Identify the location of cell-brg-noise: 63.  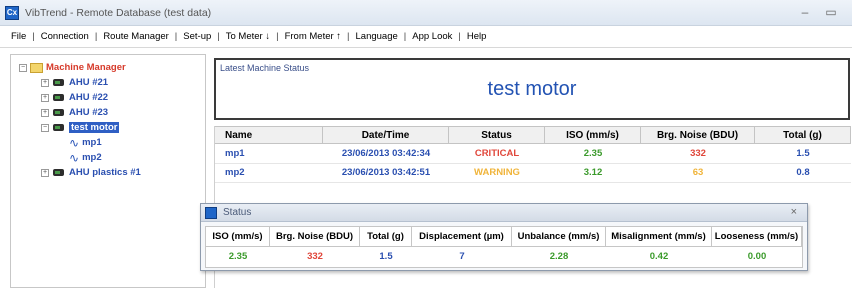
(698, 172).